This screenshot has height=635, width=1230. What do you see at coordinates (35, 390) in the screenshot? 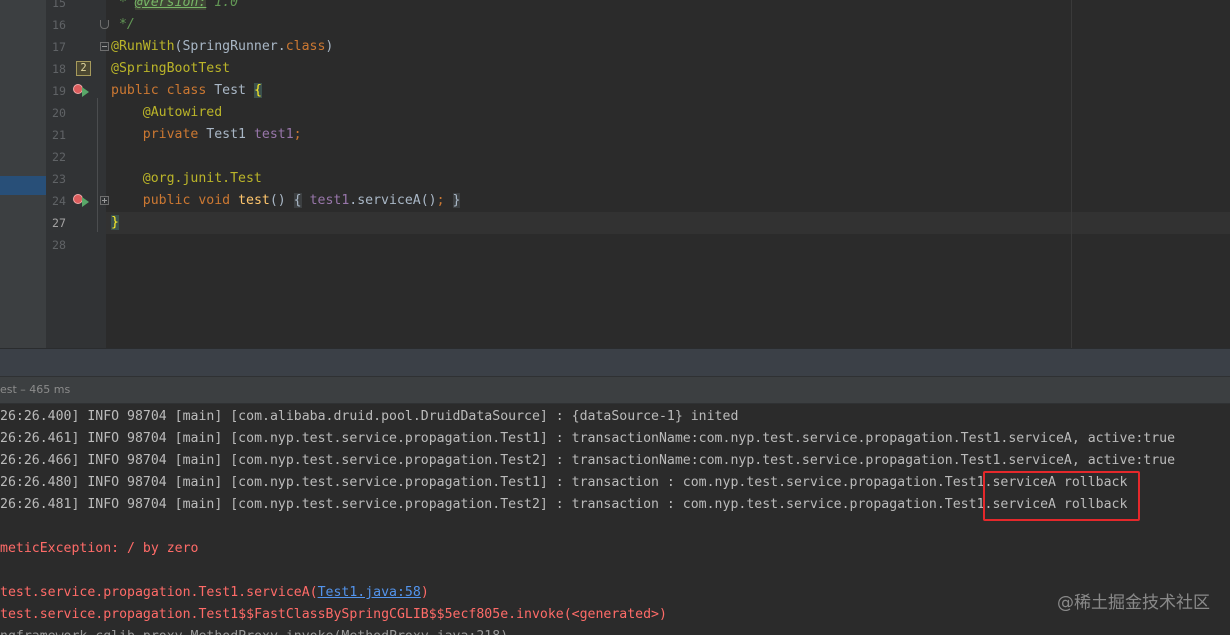
I see `test-duration-label: est – 465 ms` at bounding box center [35, 390].